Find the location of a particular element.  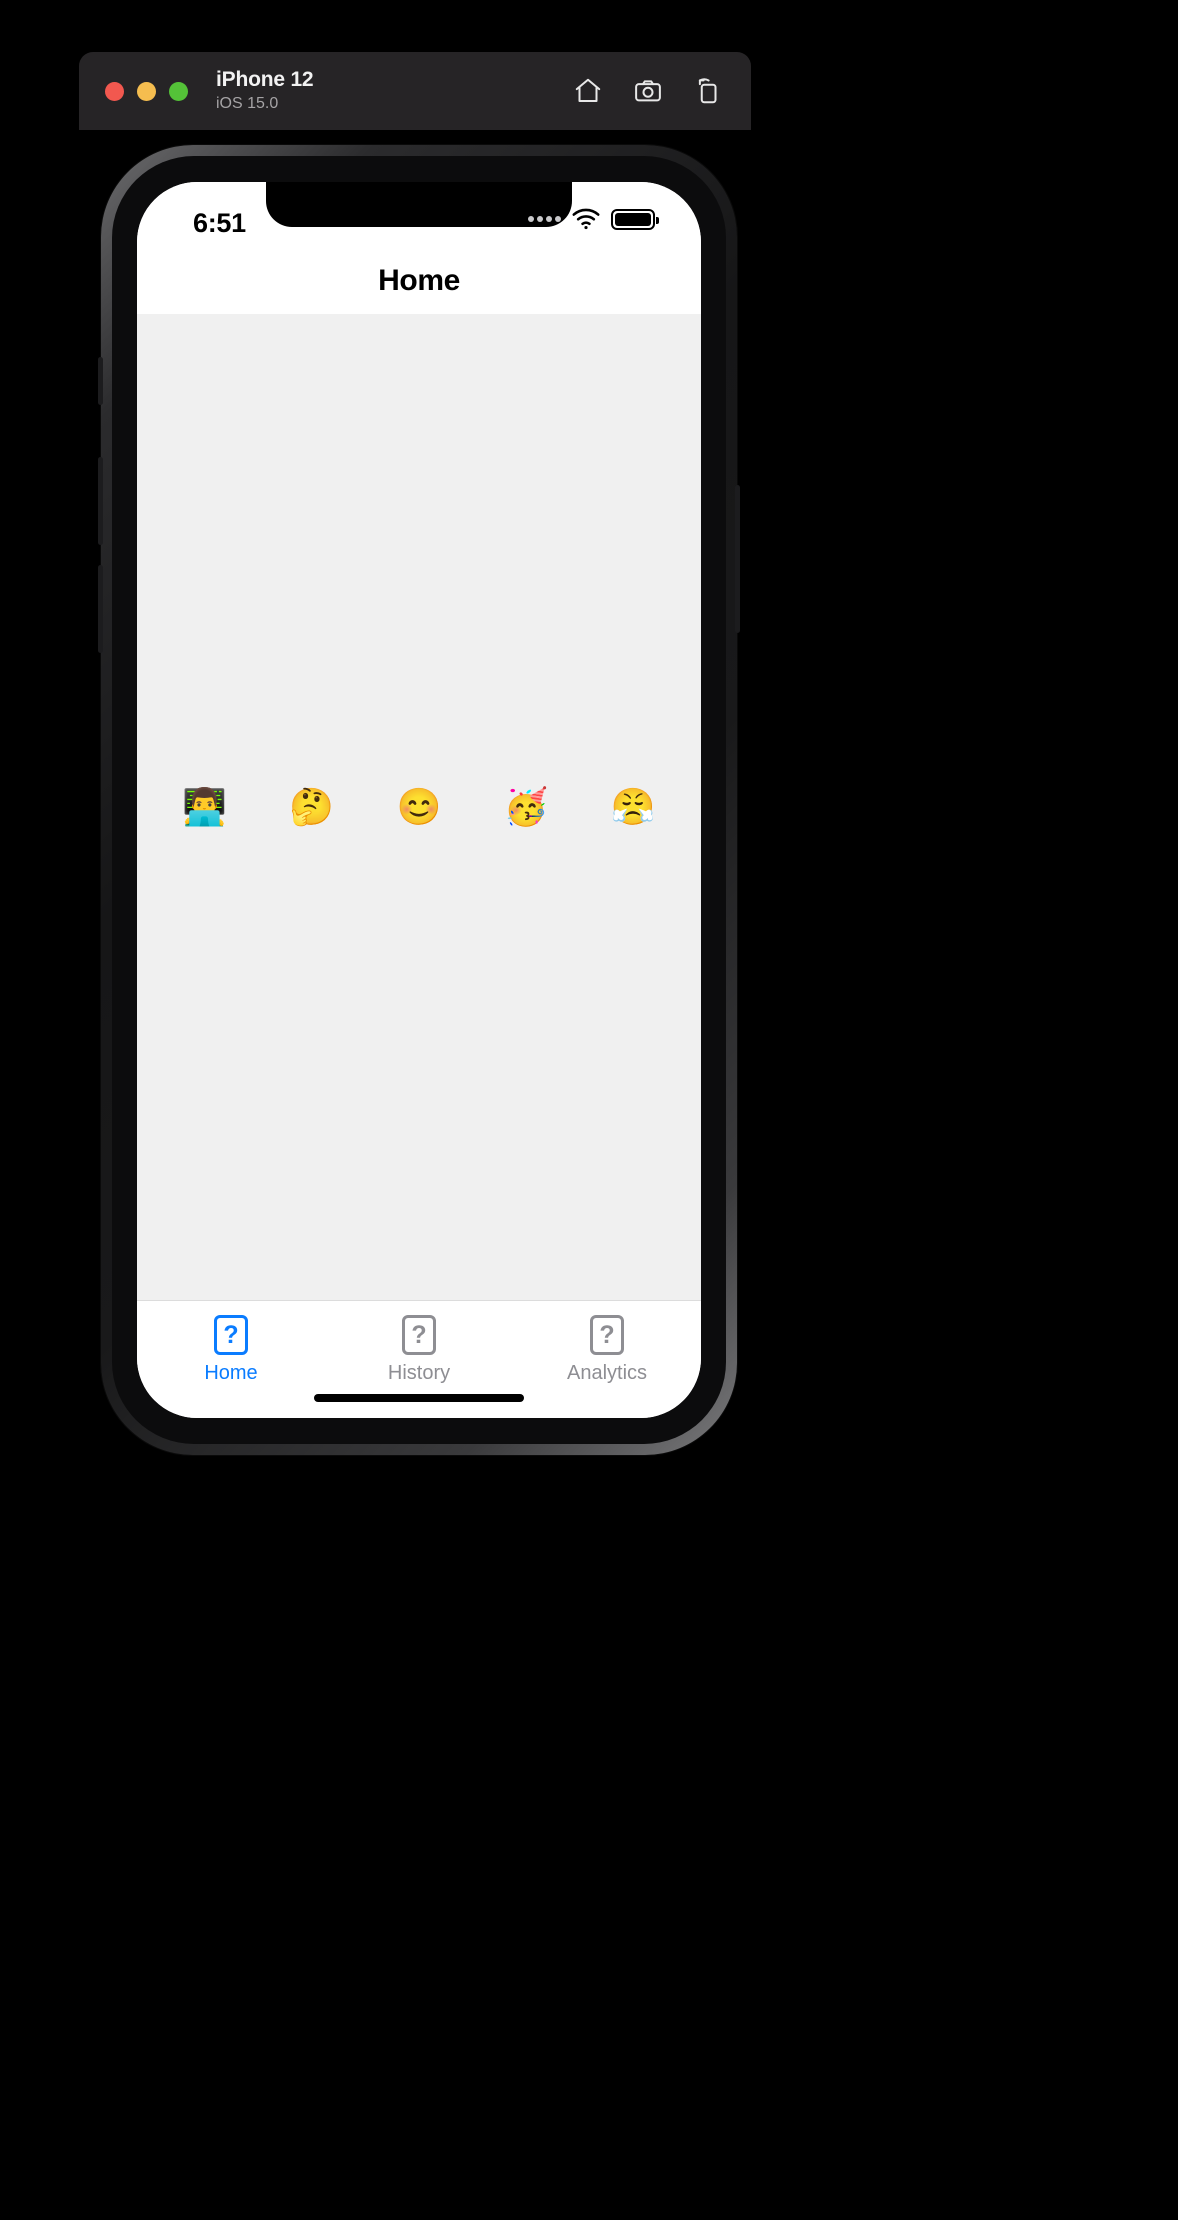

ios-status-bar: 6:51 is located at coordinates (419, 215).